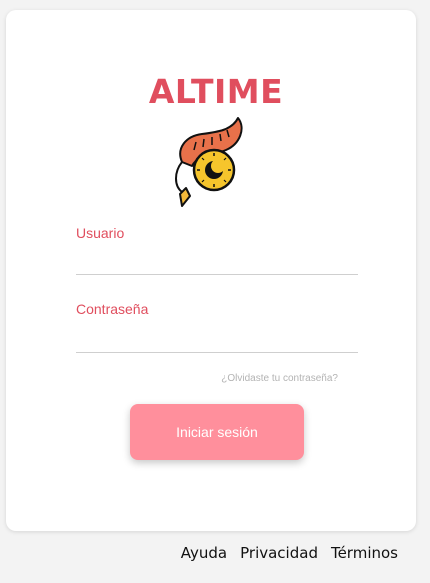  Describe the element at coordinates (204, 553) in the screenshot. I see `footer-link-help: Ayuda` at that location.